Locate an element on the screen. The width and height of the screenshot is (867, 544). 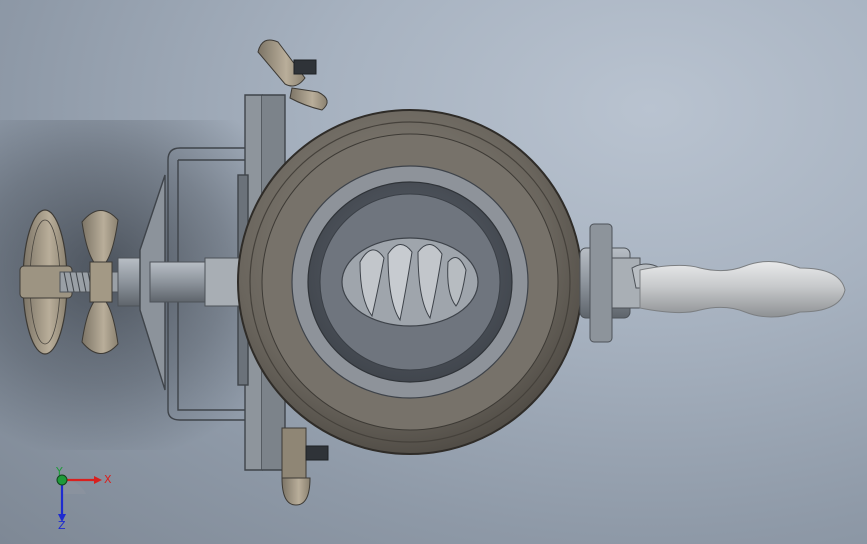
drive-shaft is located at coordinates (195, 282).